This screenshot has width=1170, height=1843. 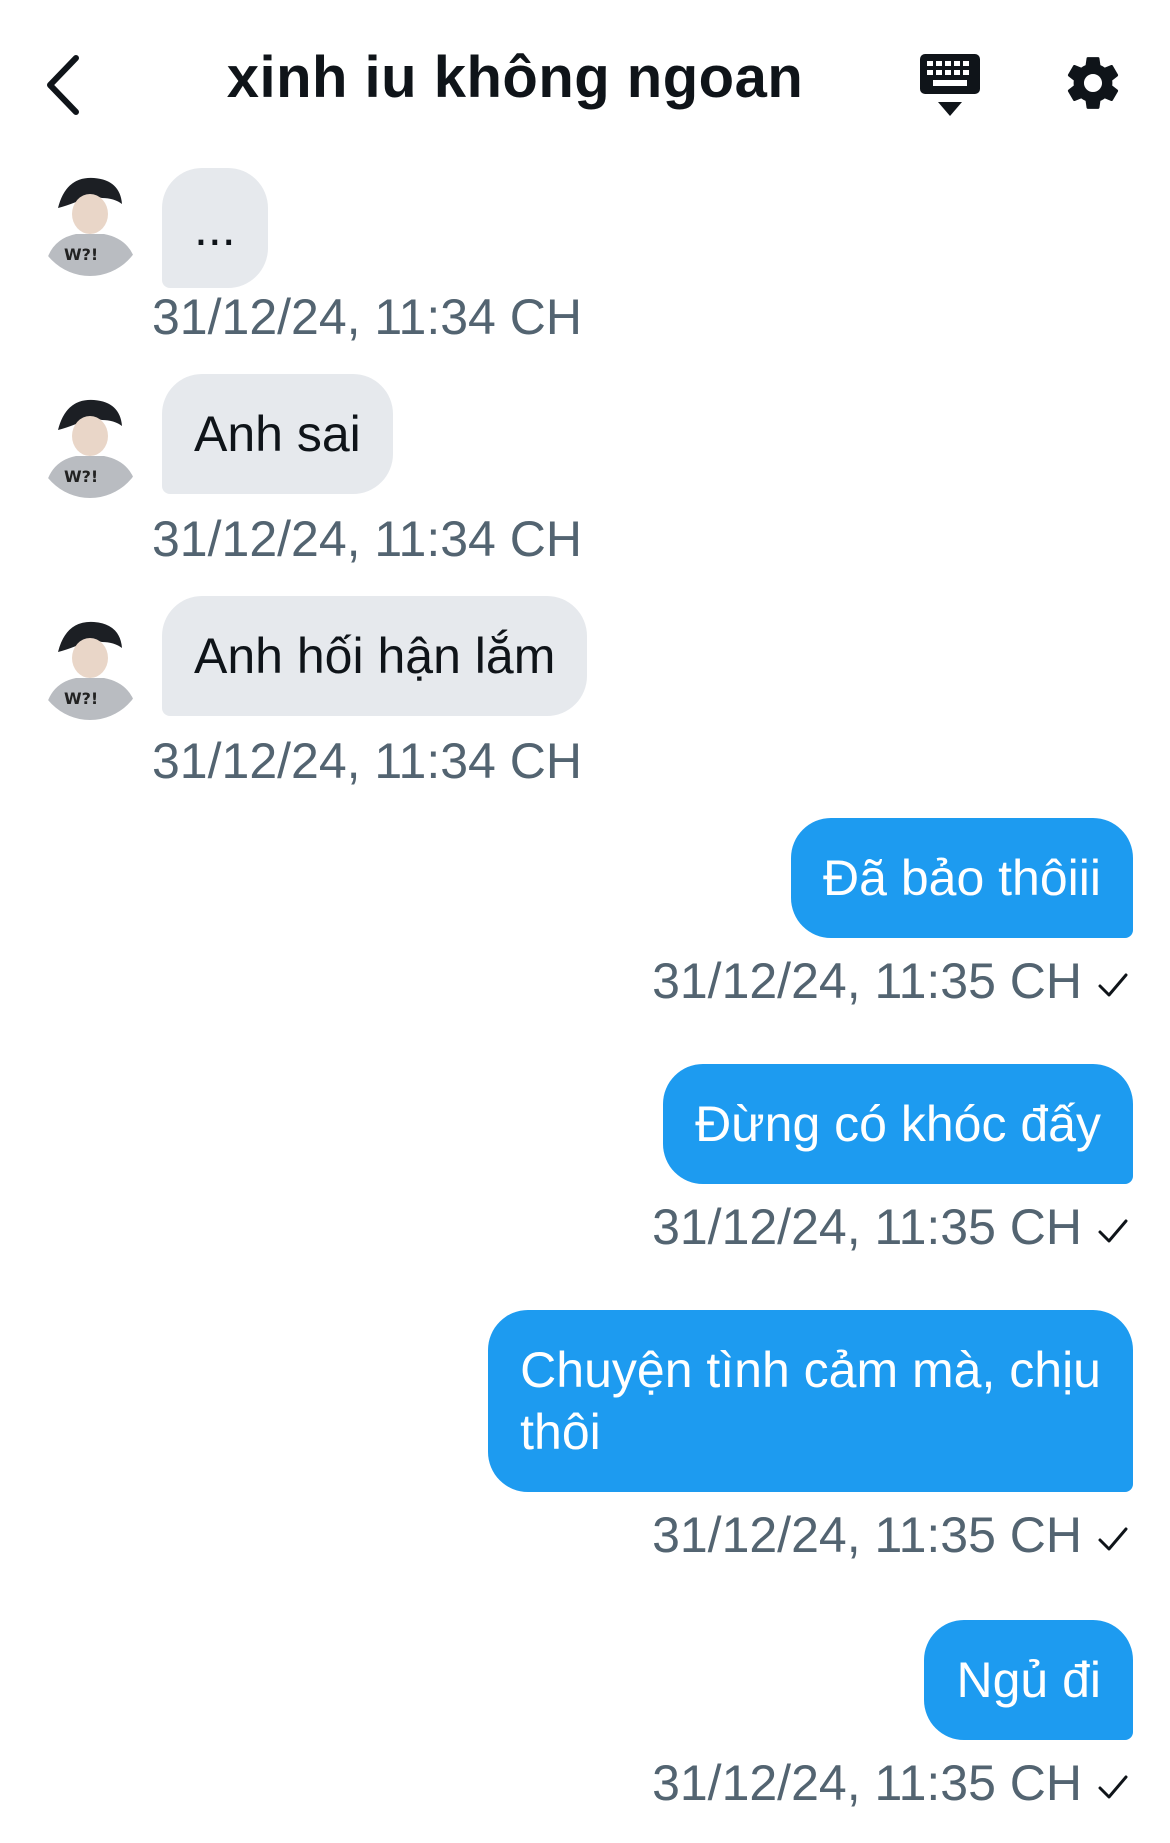 I want to click on message-bubble: Anh sai, so click(x=277, y=434).